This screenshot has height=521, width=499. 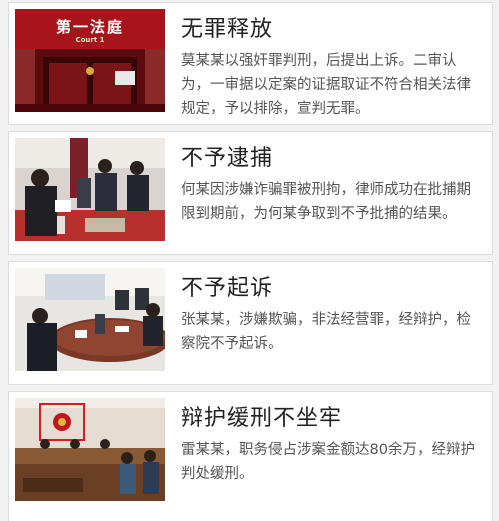 I want to click on case-description: 雷某某，职务侵占涉案金额达80余万，经辩护判处缓刑。, so click(x=328, y=462).